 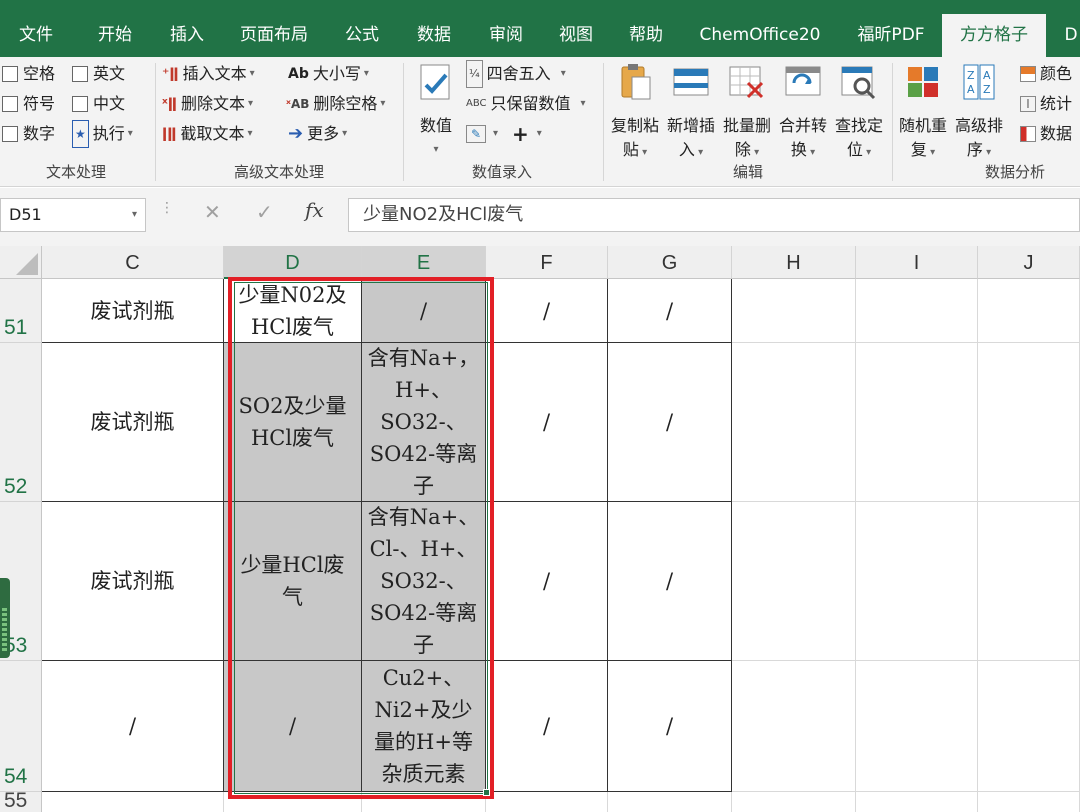 What do you see at coordinates (526, 104) in the screenshot?
I see `keep-value-button: ABC 只保留数值 ▾` at bounding box center [526, 104].